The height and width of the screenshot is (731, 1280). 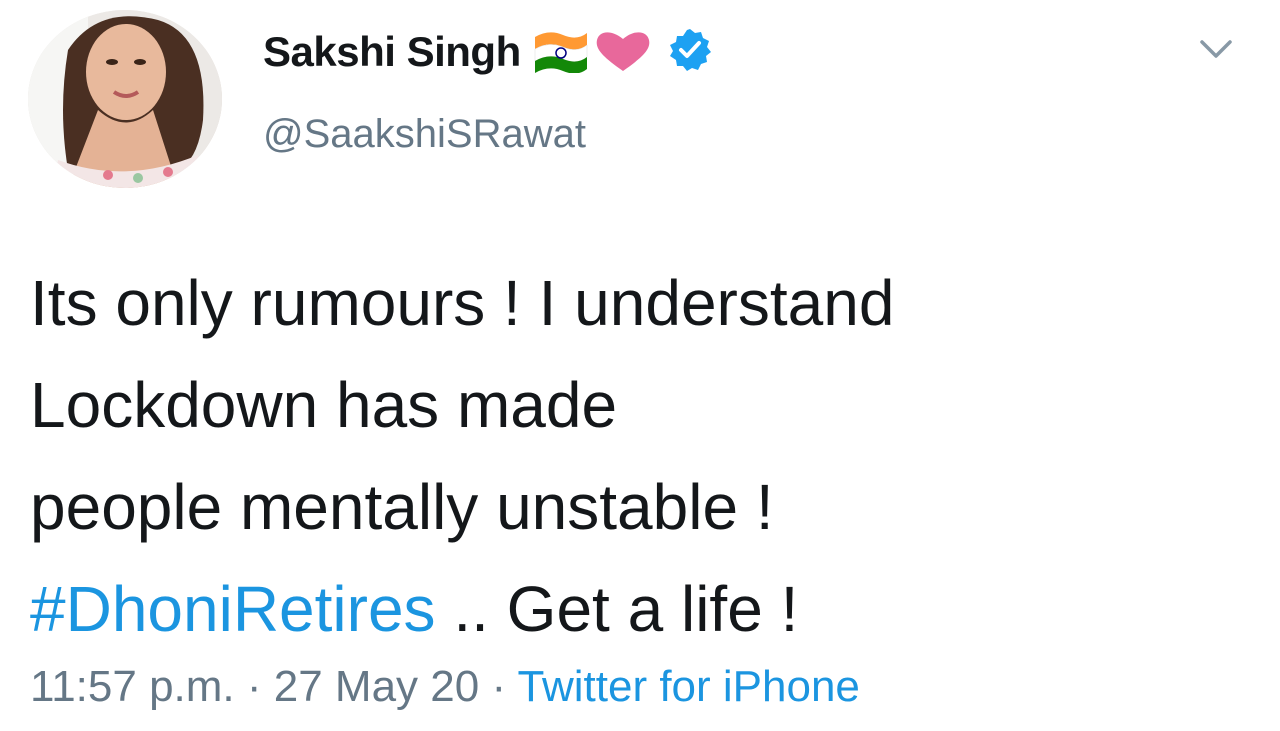 I want to click on verified-badge-icon, so click(x=690, y=52).